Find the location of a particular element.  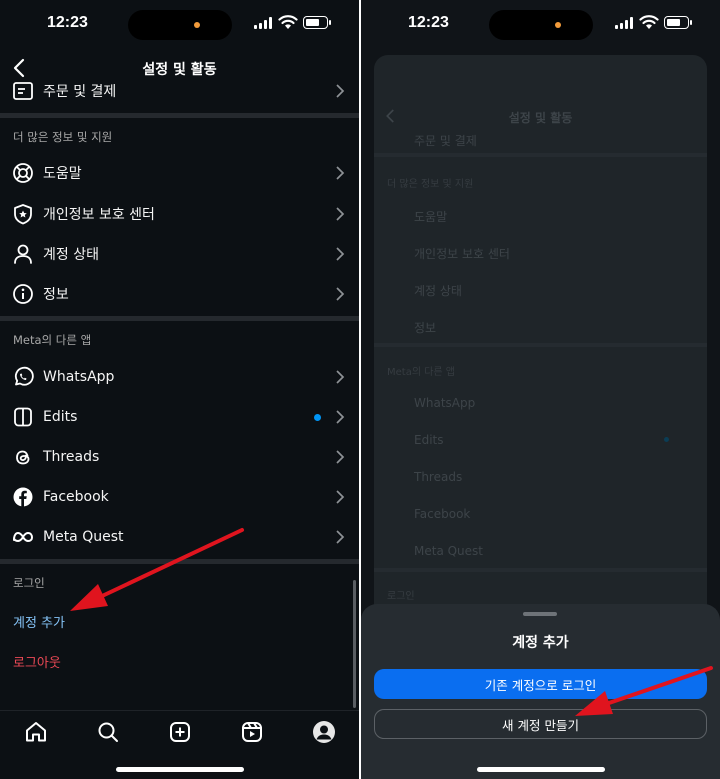

whatsapp-icon is located at coordinates (24, 376).